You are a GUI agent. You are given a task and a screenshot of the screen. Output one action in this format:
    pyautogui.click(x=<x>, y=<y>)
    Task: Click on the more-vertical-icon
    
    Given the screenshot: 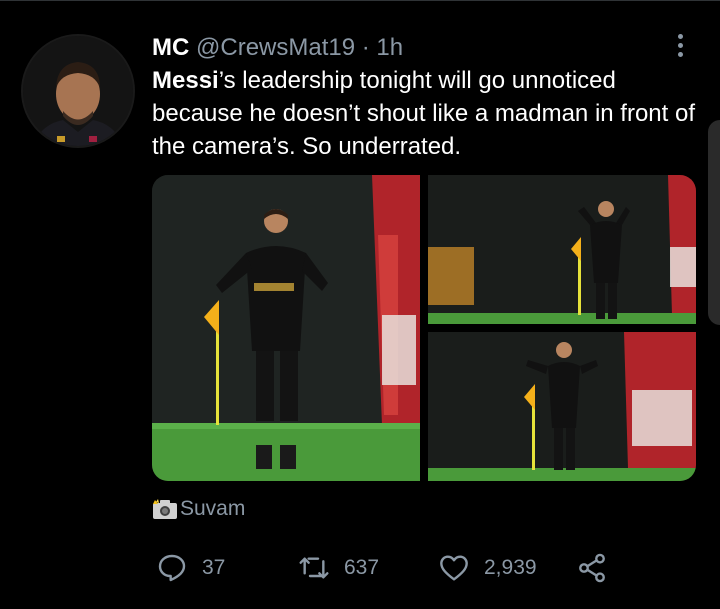 What is the action you would take?
    pyautogui.click(x=680, y=47)
    